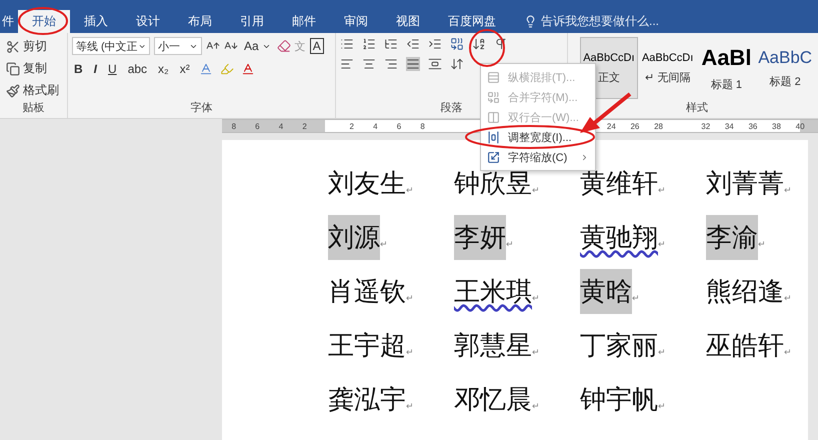  What do you see at coordinates (706, 126) in the screenshot?
I see `ruler-number: 32` at bounding box center [706, 126].